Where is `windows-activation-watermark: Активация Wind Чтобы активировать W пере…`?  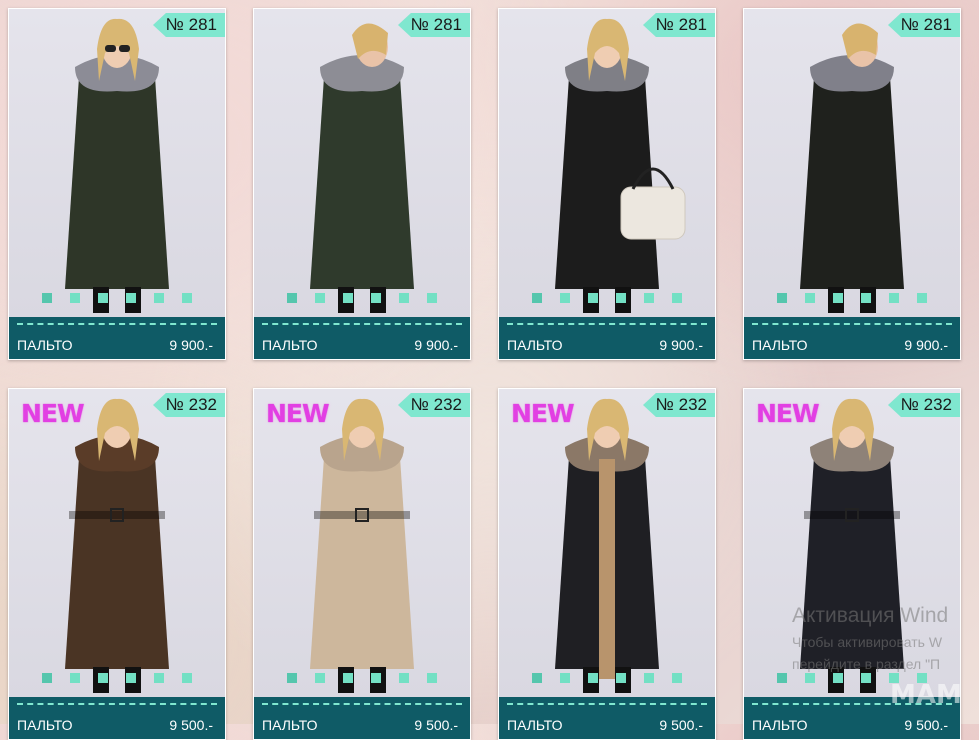
windows-activation-watermark: Активация Wind Чтобы активировать W пере… is located at coordinates (870, 638).